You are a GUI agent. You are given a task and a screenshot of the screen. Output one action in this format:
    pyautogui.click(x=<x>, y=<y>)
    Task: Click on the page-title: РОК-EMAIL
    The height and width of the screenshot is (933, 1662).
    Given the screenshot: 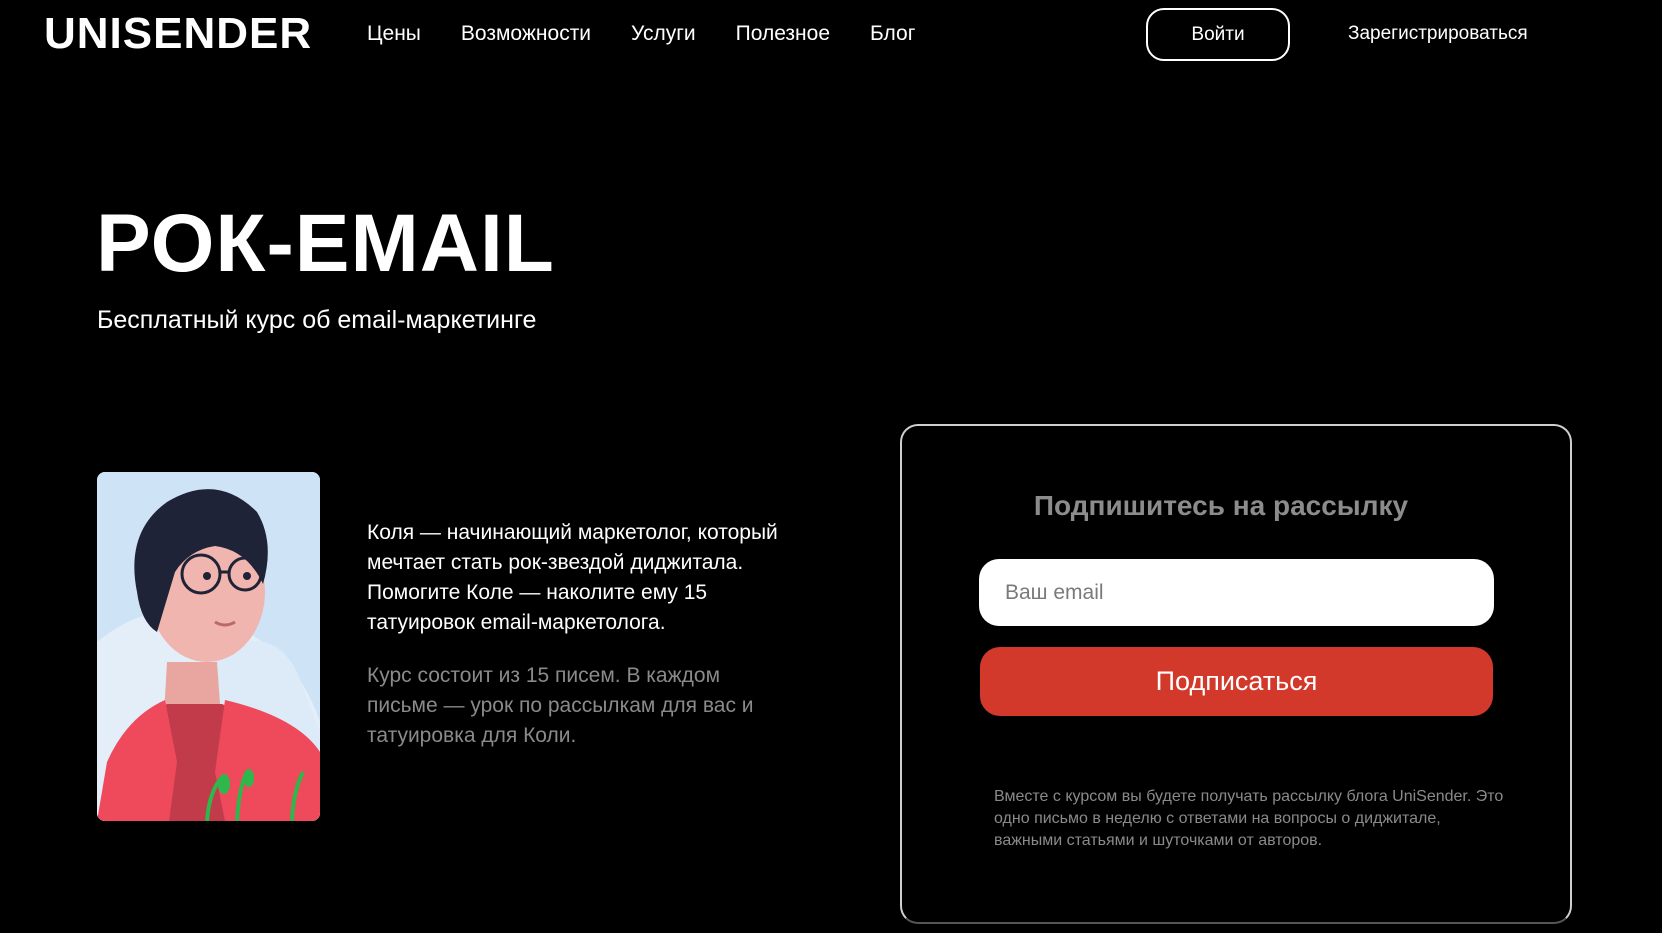 What is the action you would take?
    pyautogui.click(x=325, y=243)
    